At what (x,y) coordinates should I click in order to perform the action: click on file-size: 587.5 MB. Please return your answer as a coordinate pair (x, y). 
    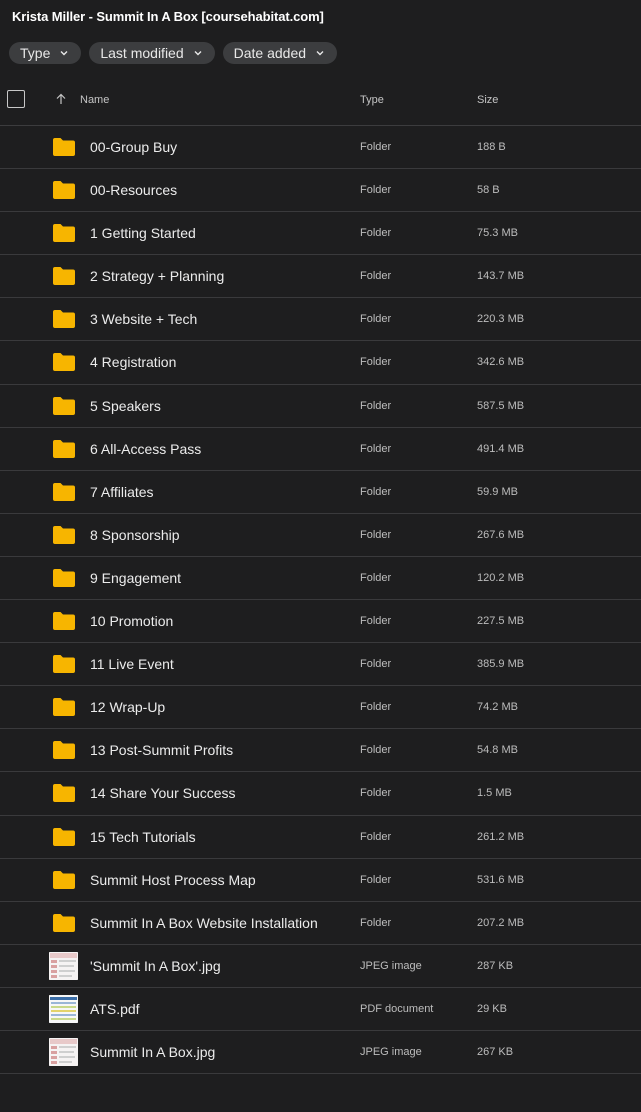
    Looking at the image, I should click on (501, 405).